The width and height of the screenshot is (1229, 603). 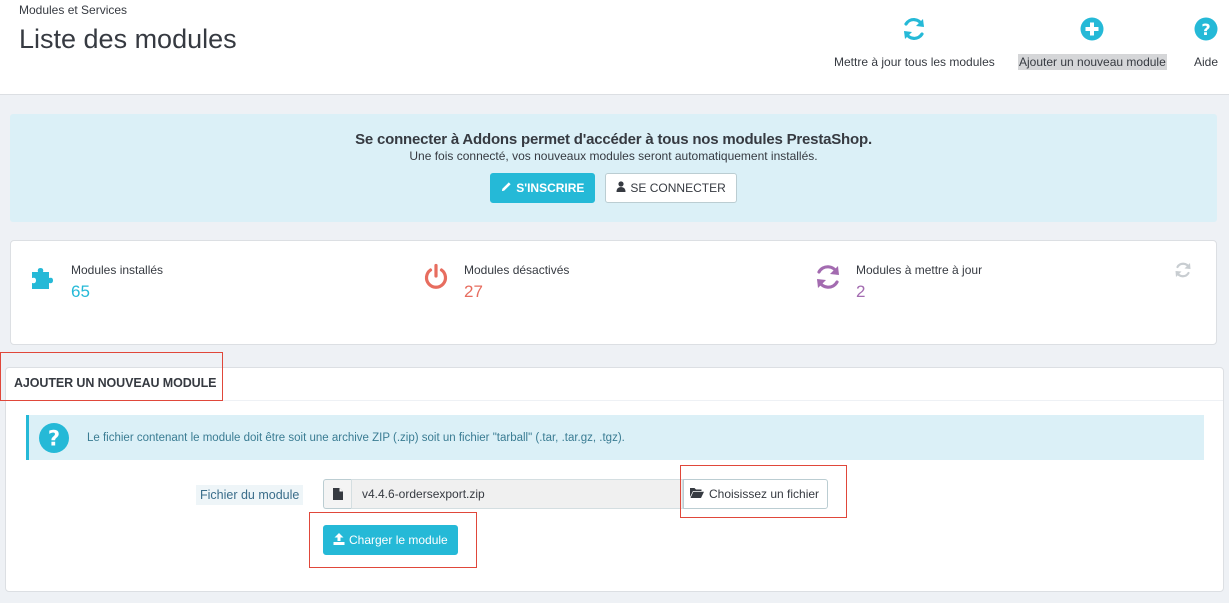 I want to click on refresh-stats-icon, so click(x=1183, y=272).